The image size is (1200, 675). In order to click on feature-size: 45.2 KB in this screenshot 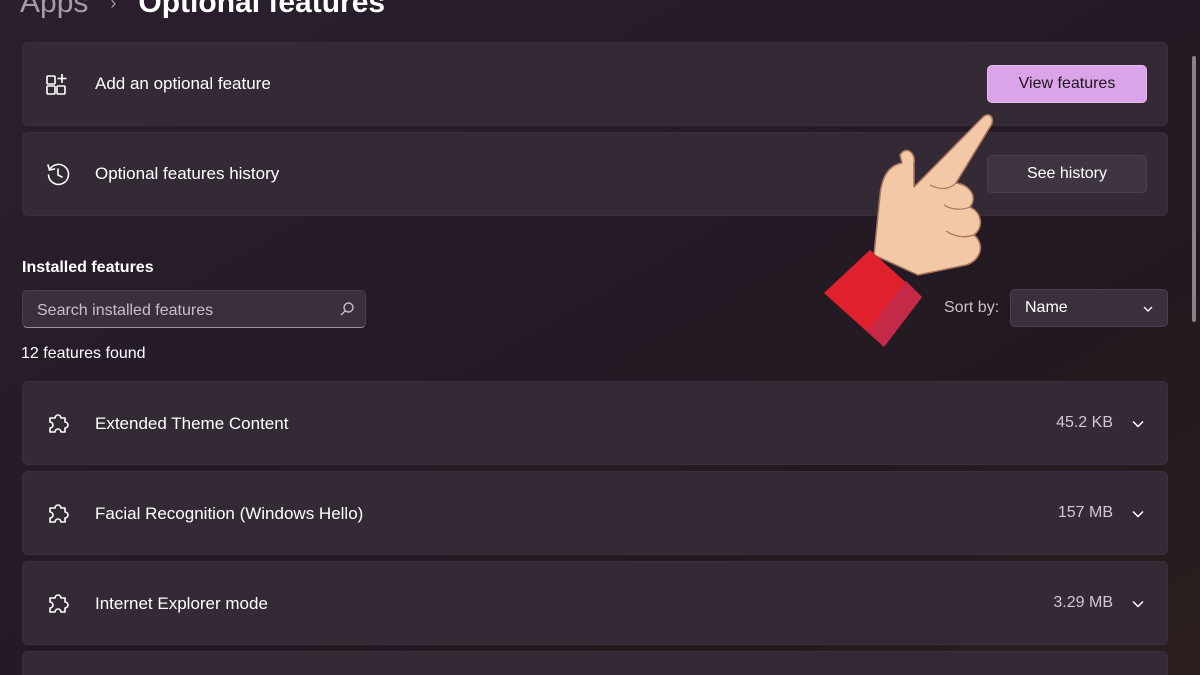, I will do `click(1084, 422)`.